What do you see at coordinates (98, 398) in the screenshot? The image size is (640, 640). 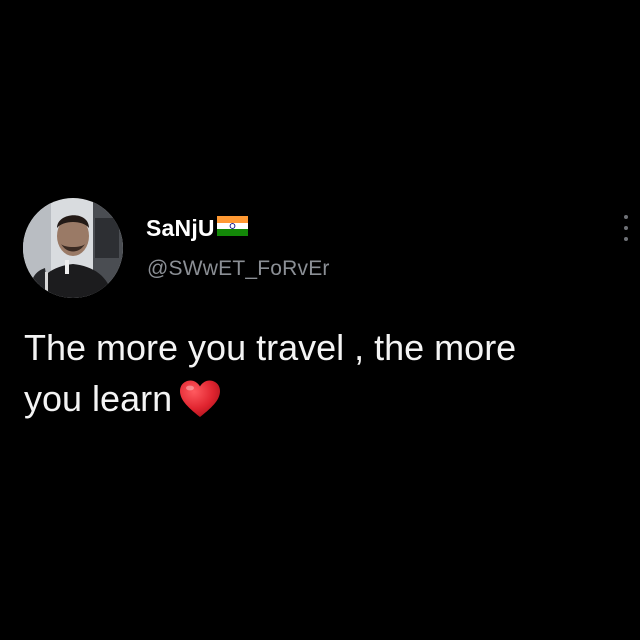 I see `tweet-text-line-2-text: you learn` at bounding box center [98, 398].